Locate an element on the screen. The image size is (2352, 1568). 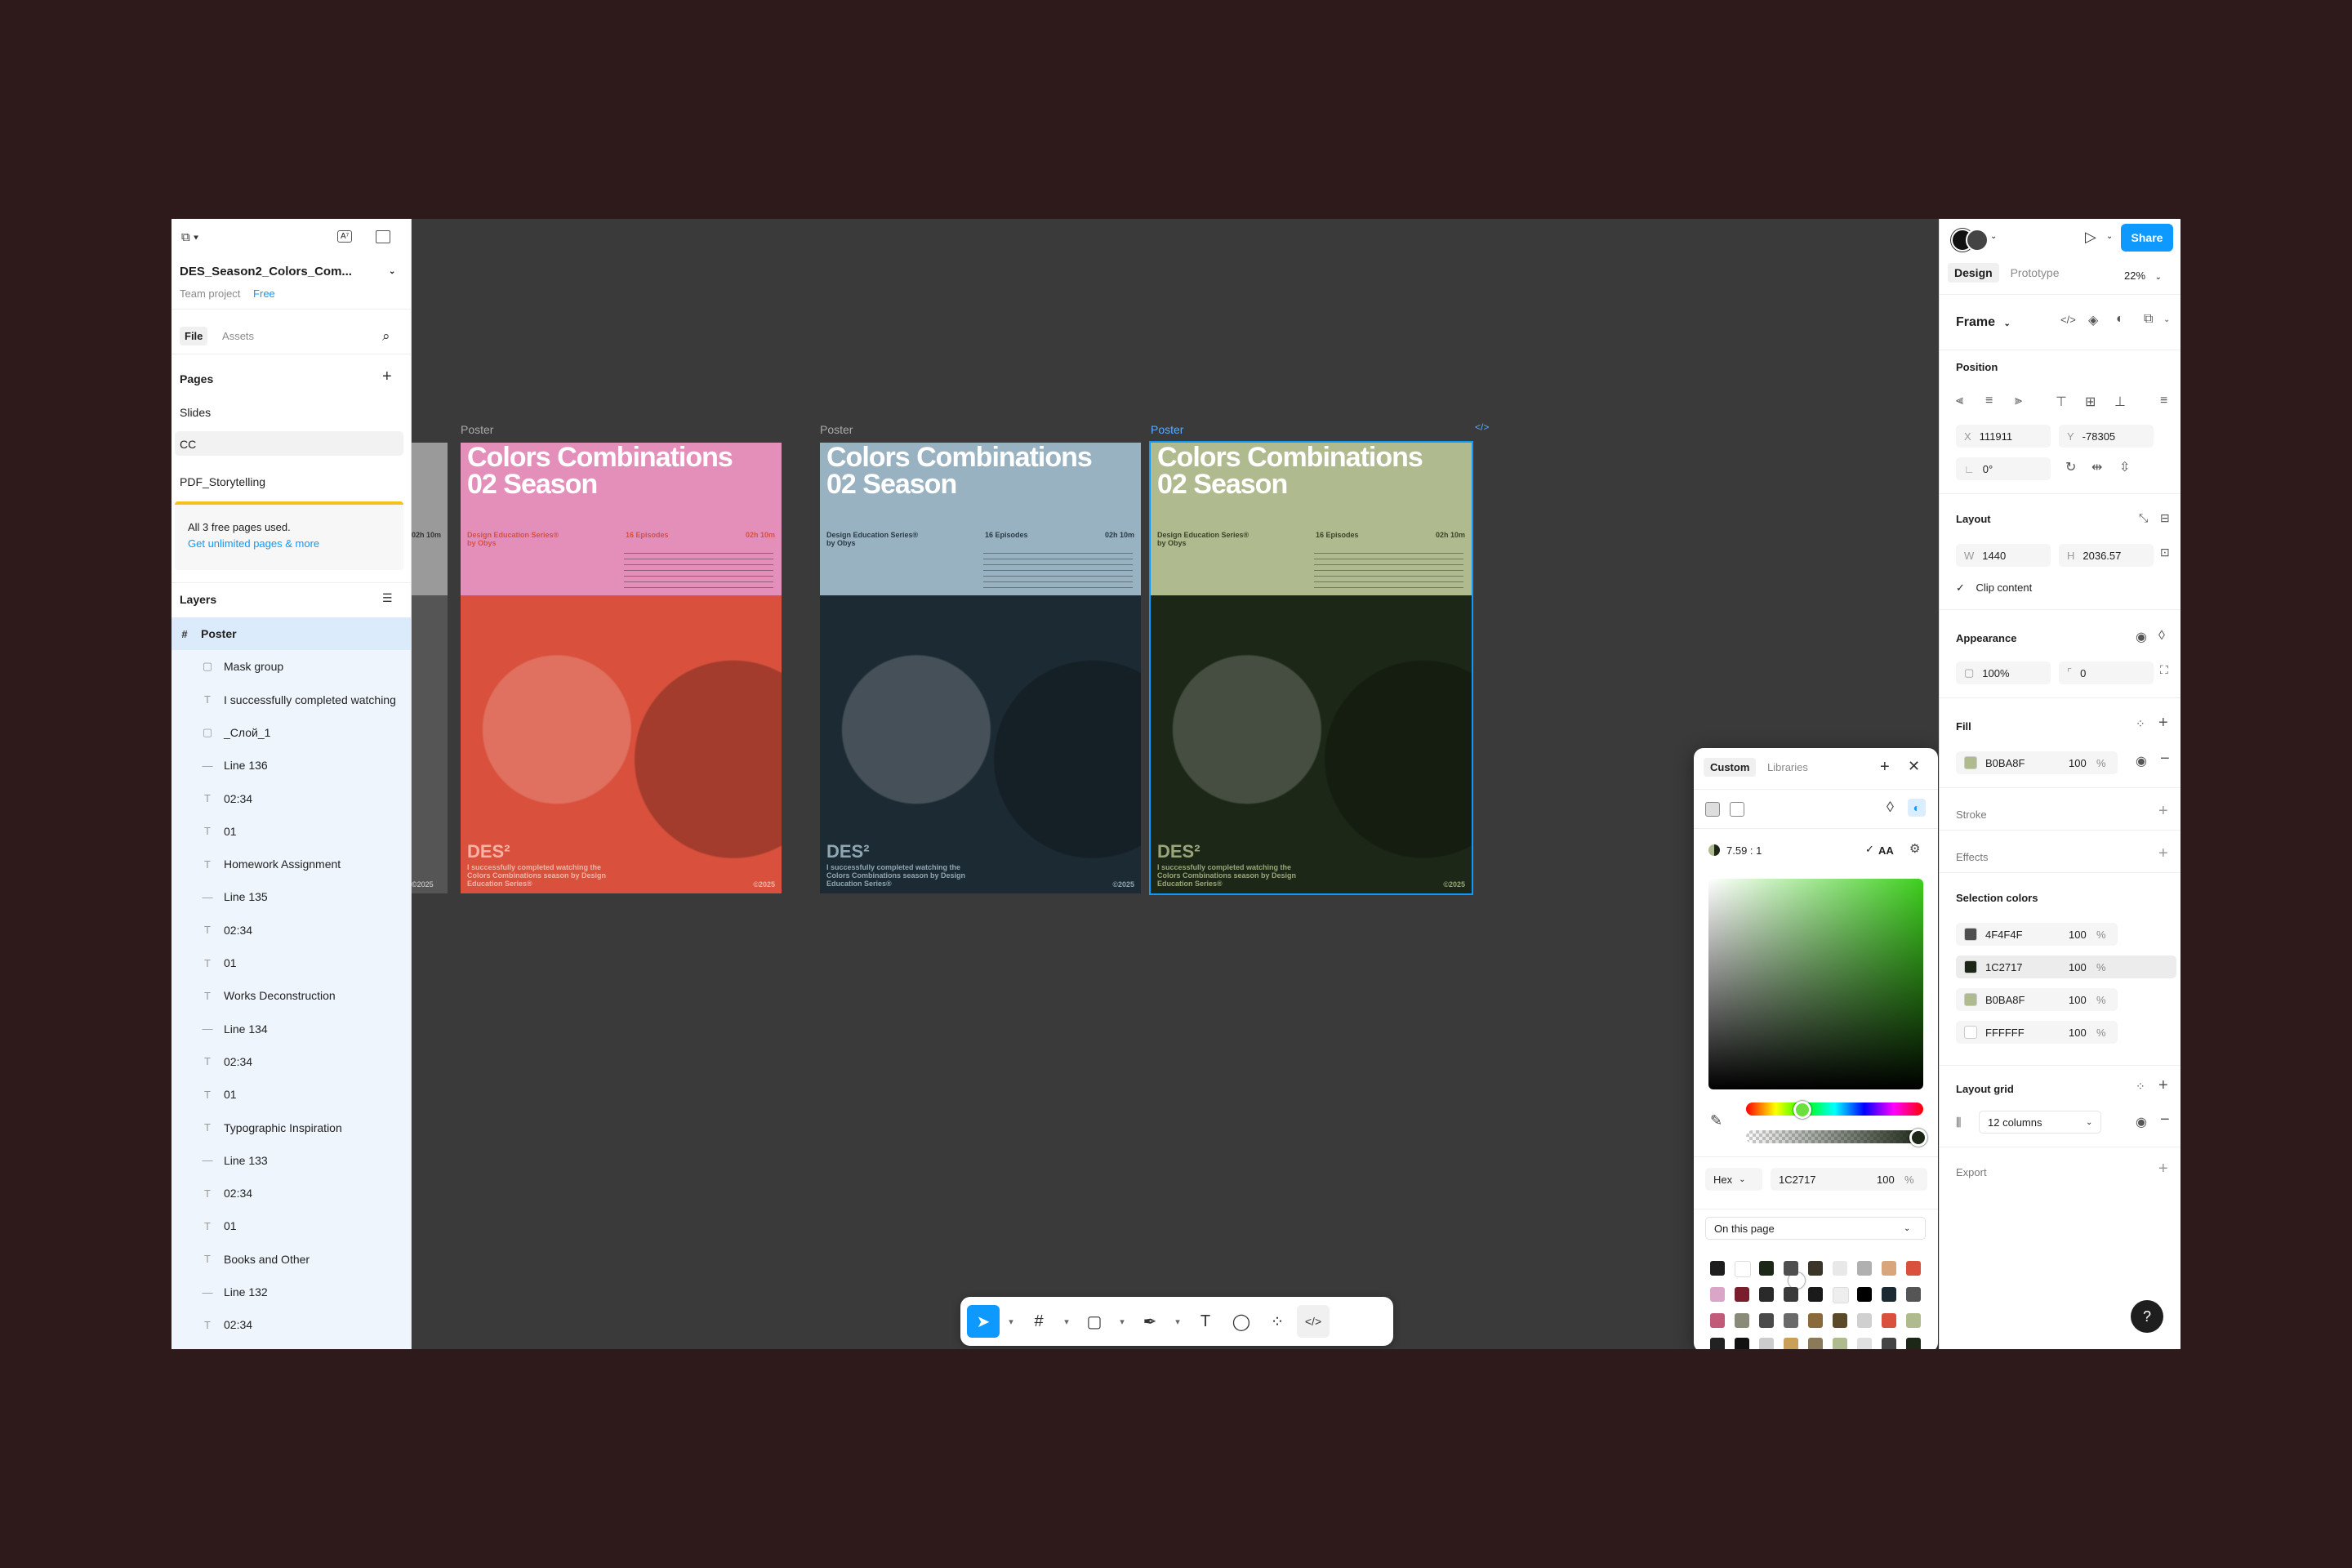
layer-row: T Books and Other is located at coordinates (291, 1259).